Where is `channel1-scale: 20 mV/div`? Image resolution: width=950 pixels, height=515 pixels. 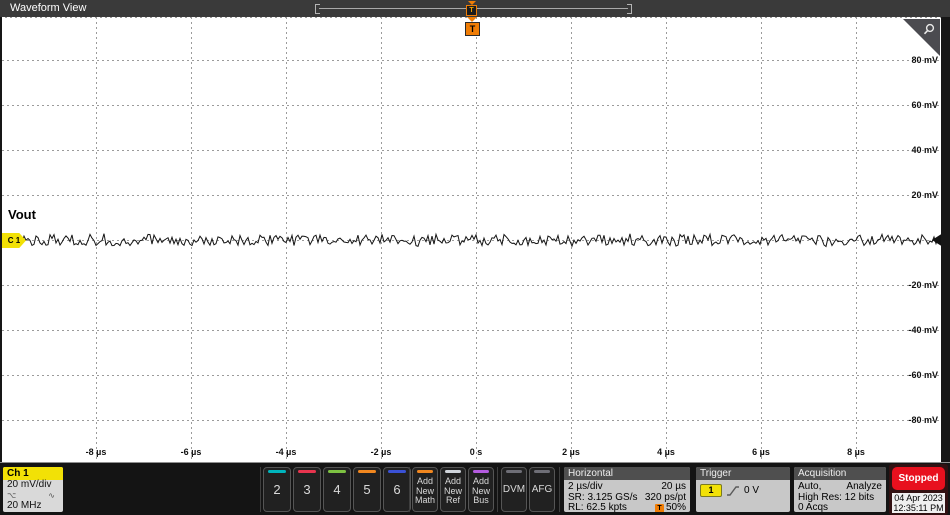
channel1-scale: 20 mV/div is located at coordinates (29, 484).